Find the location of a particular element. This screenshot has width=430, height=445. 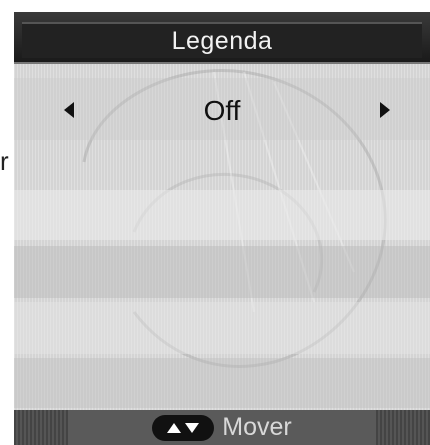

title-box: Legenda is located at coordinates (222, 40).